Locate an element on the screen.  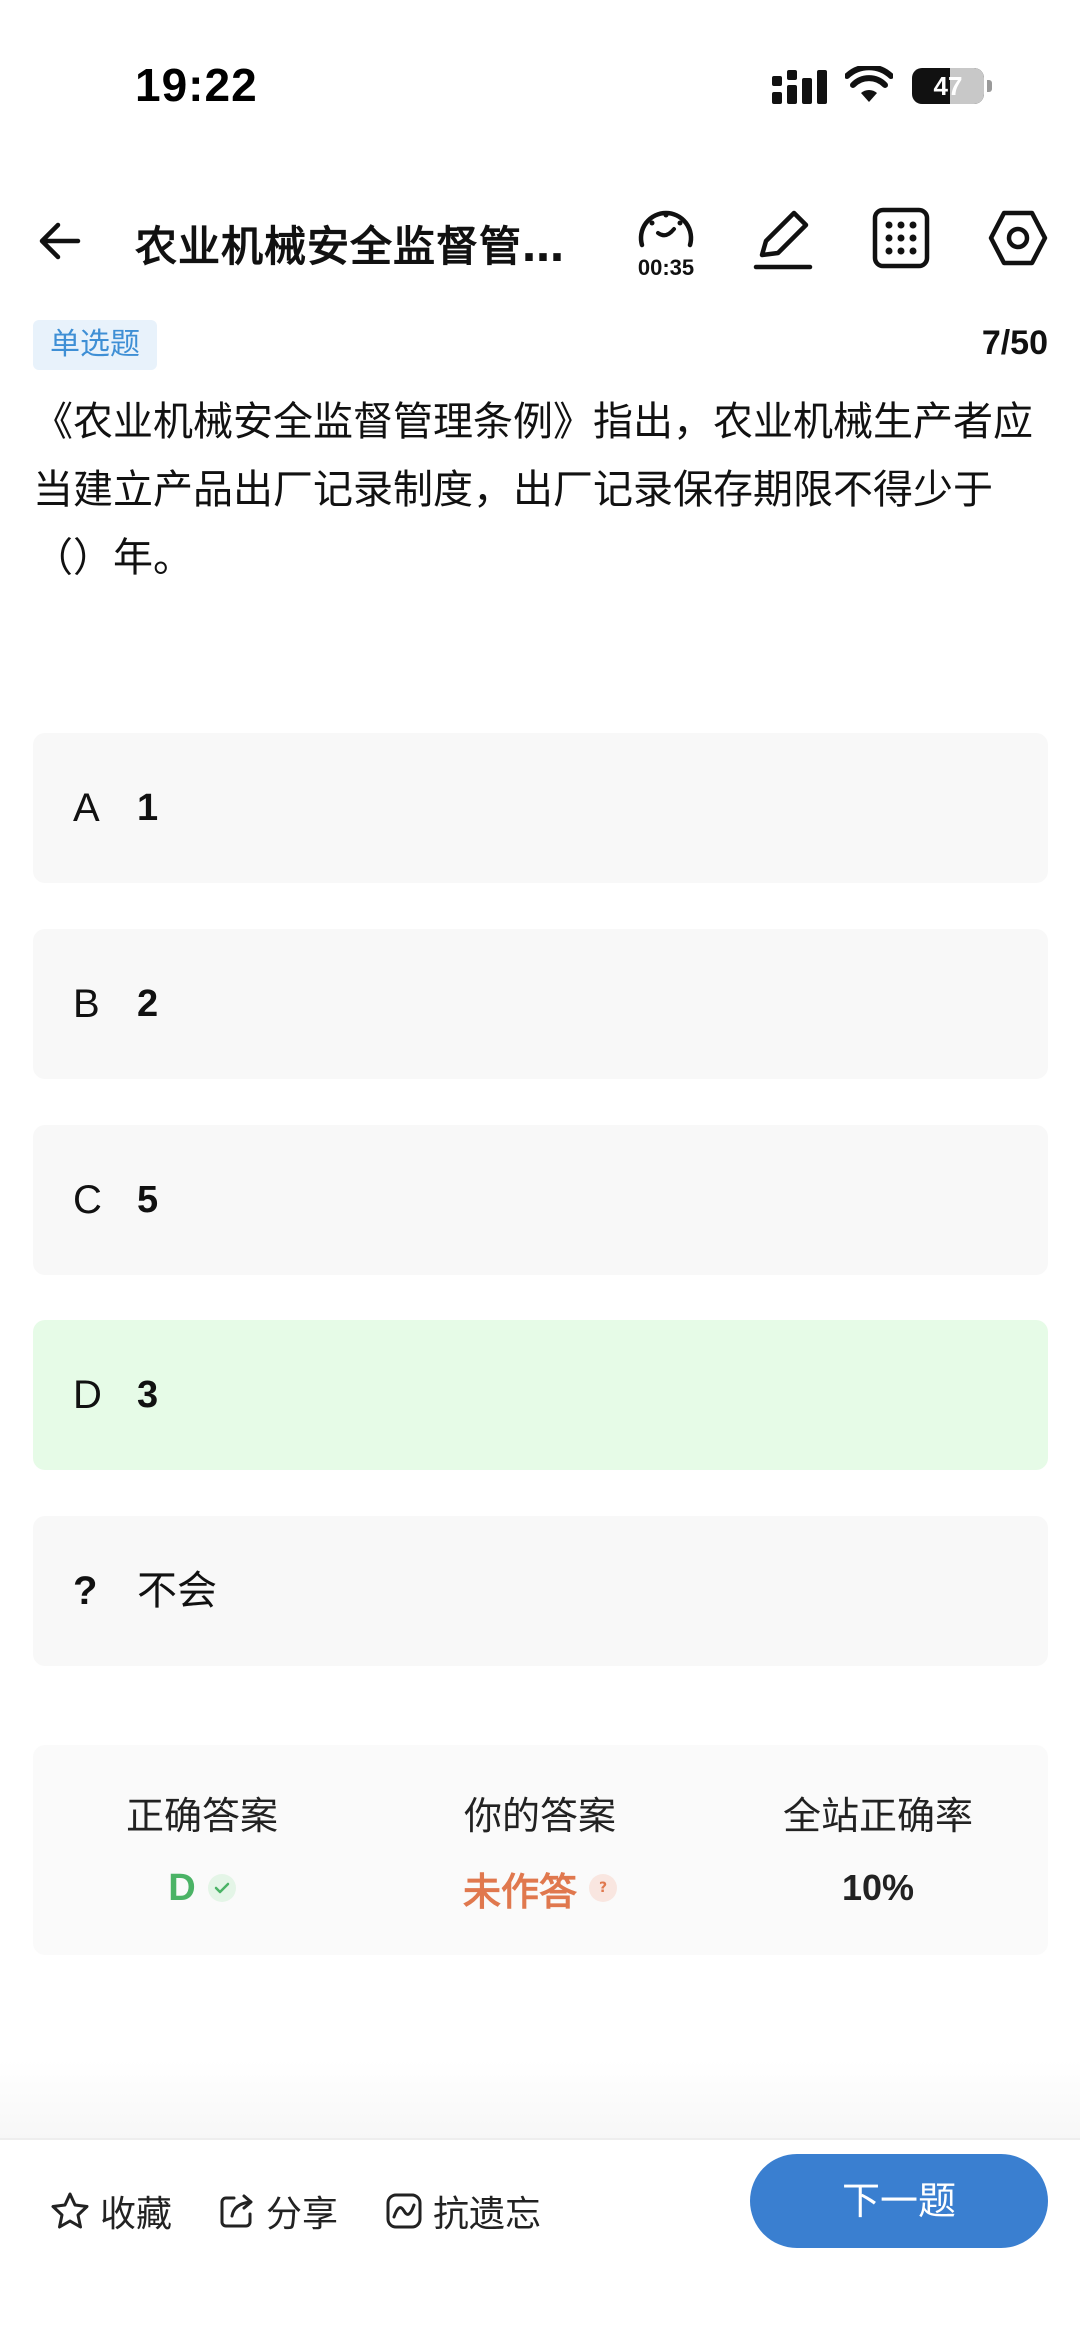
header: 农业机械安全监督管… 00:35 is located at coordinates (540, 240).